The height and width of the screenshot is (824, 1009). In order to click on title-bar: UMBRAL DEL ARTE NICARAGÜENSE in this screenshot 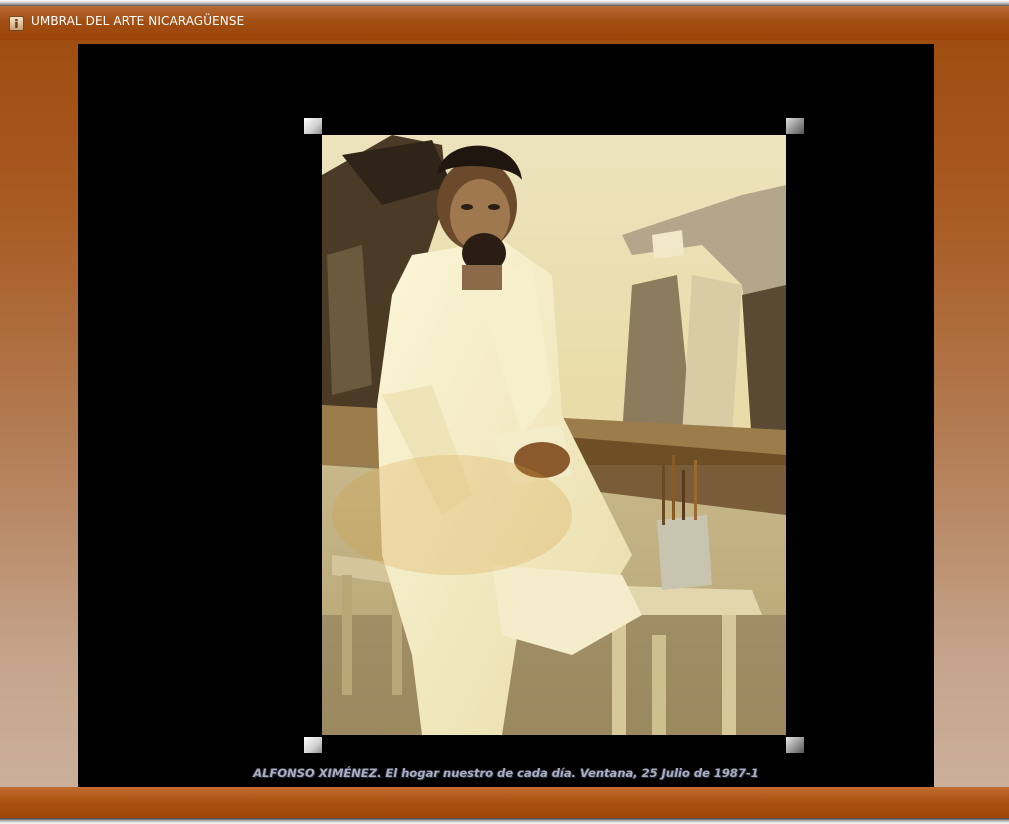, I will do `click(504, 23)`.